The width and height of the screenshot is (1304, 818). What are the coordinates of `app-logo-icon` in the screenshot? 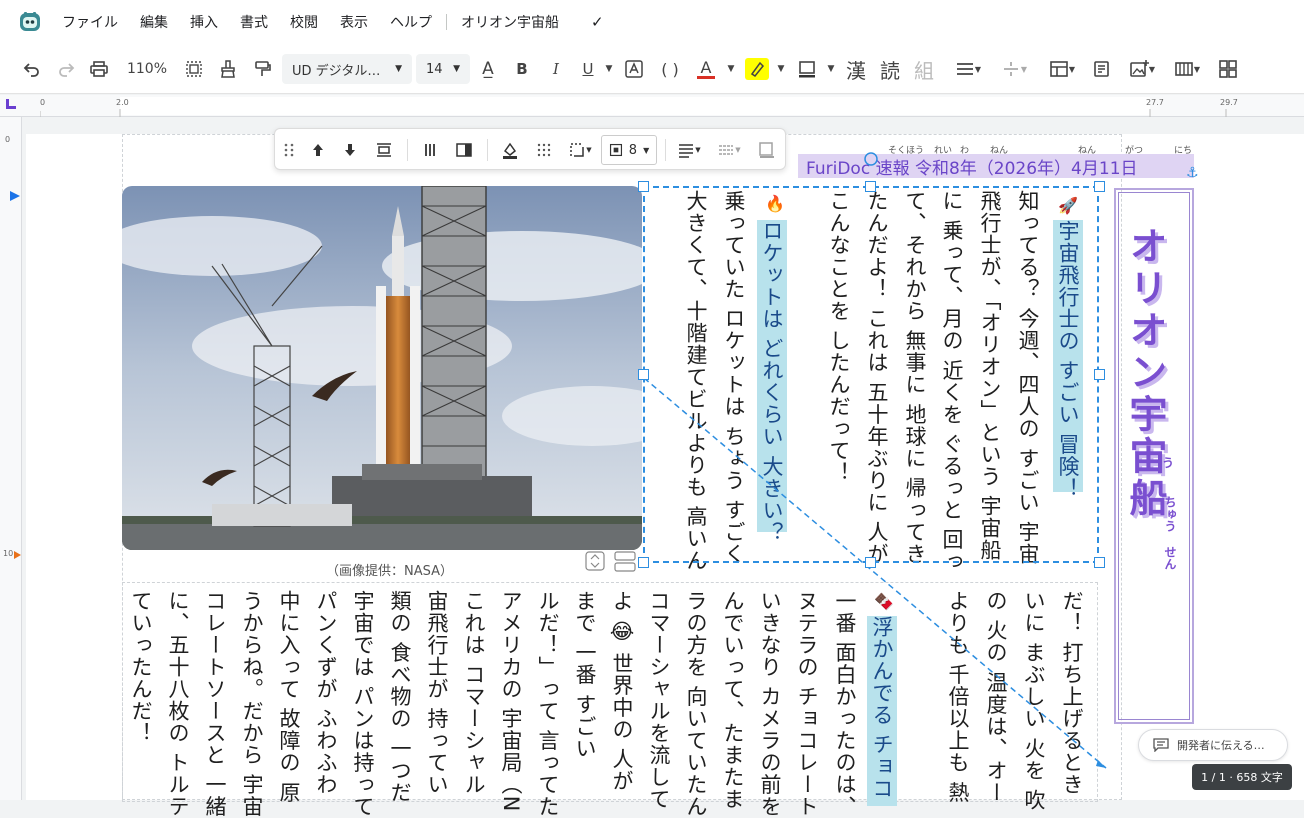 It's located at (30, 22).